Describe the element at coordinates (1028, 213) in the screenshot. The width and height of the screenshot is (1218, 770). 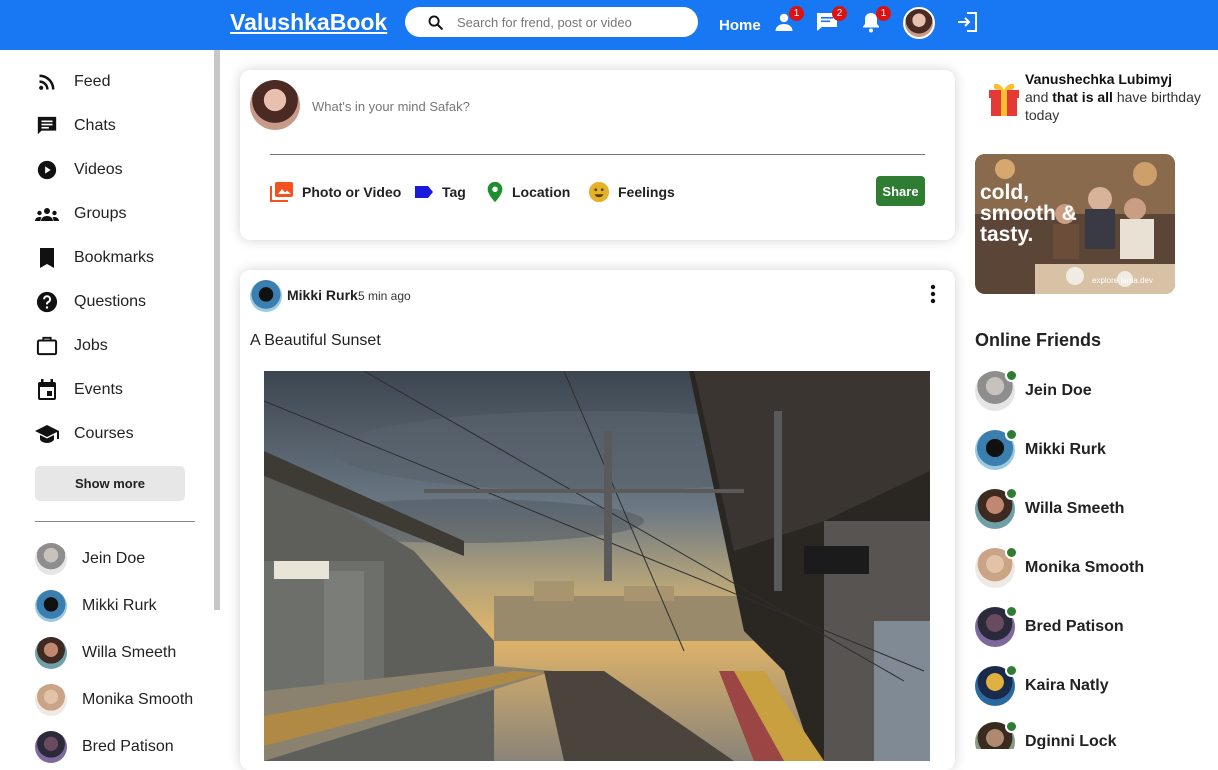
I see `ad-text: cold, smooth & tasty.` at that location.